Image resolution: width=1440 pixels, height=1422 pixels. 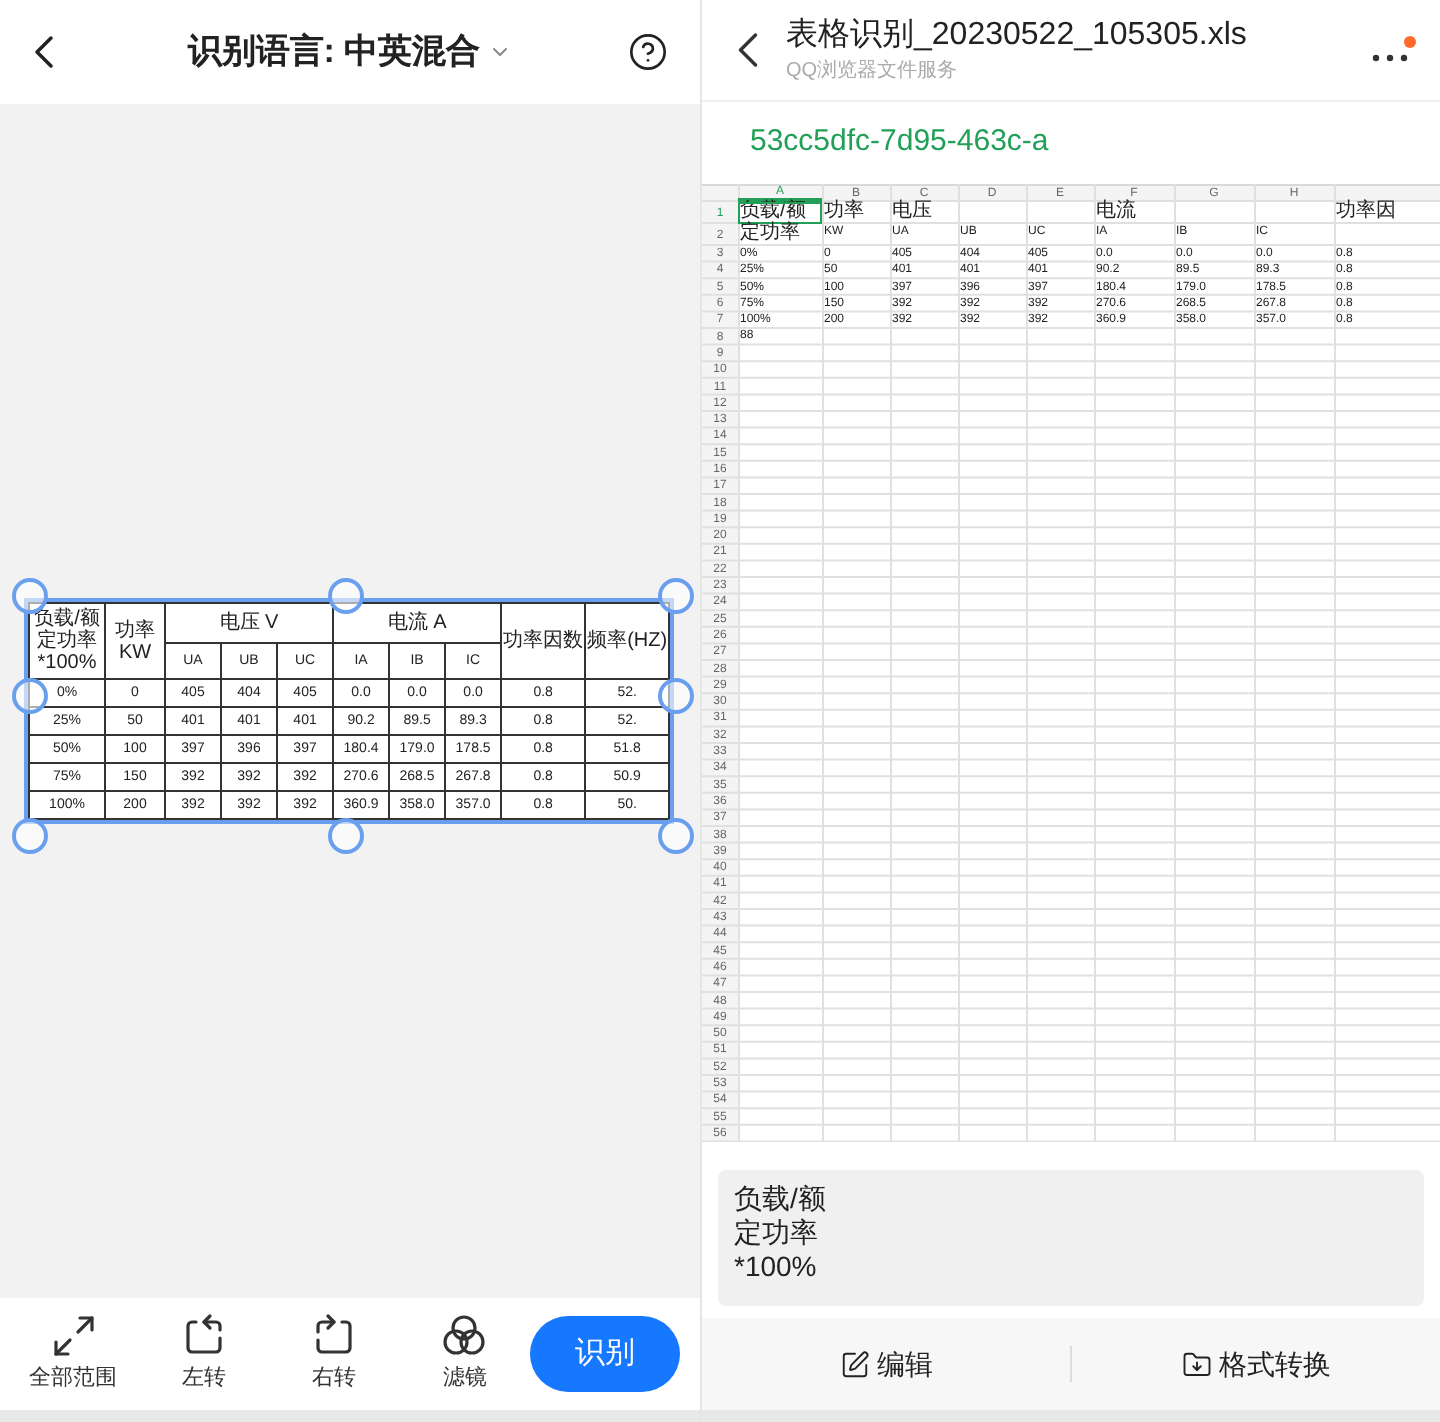 What do you see at coordinates (204, 1354) in the screenshot?
I see `tool-button: 左转` at bounding box center [204, 1354].